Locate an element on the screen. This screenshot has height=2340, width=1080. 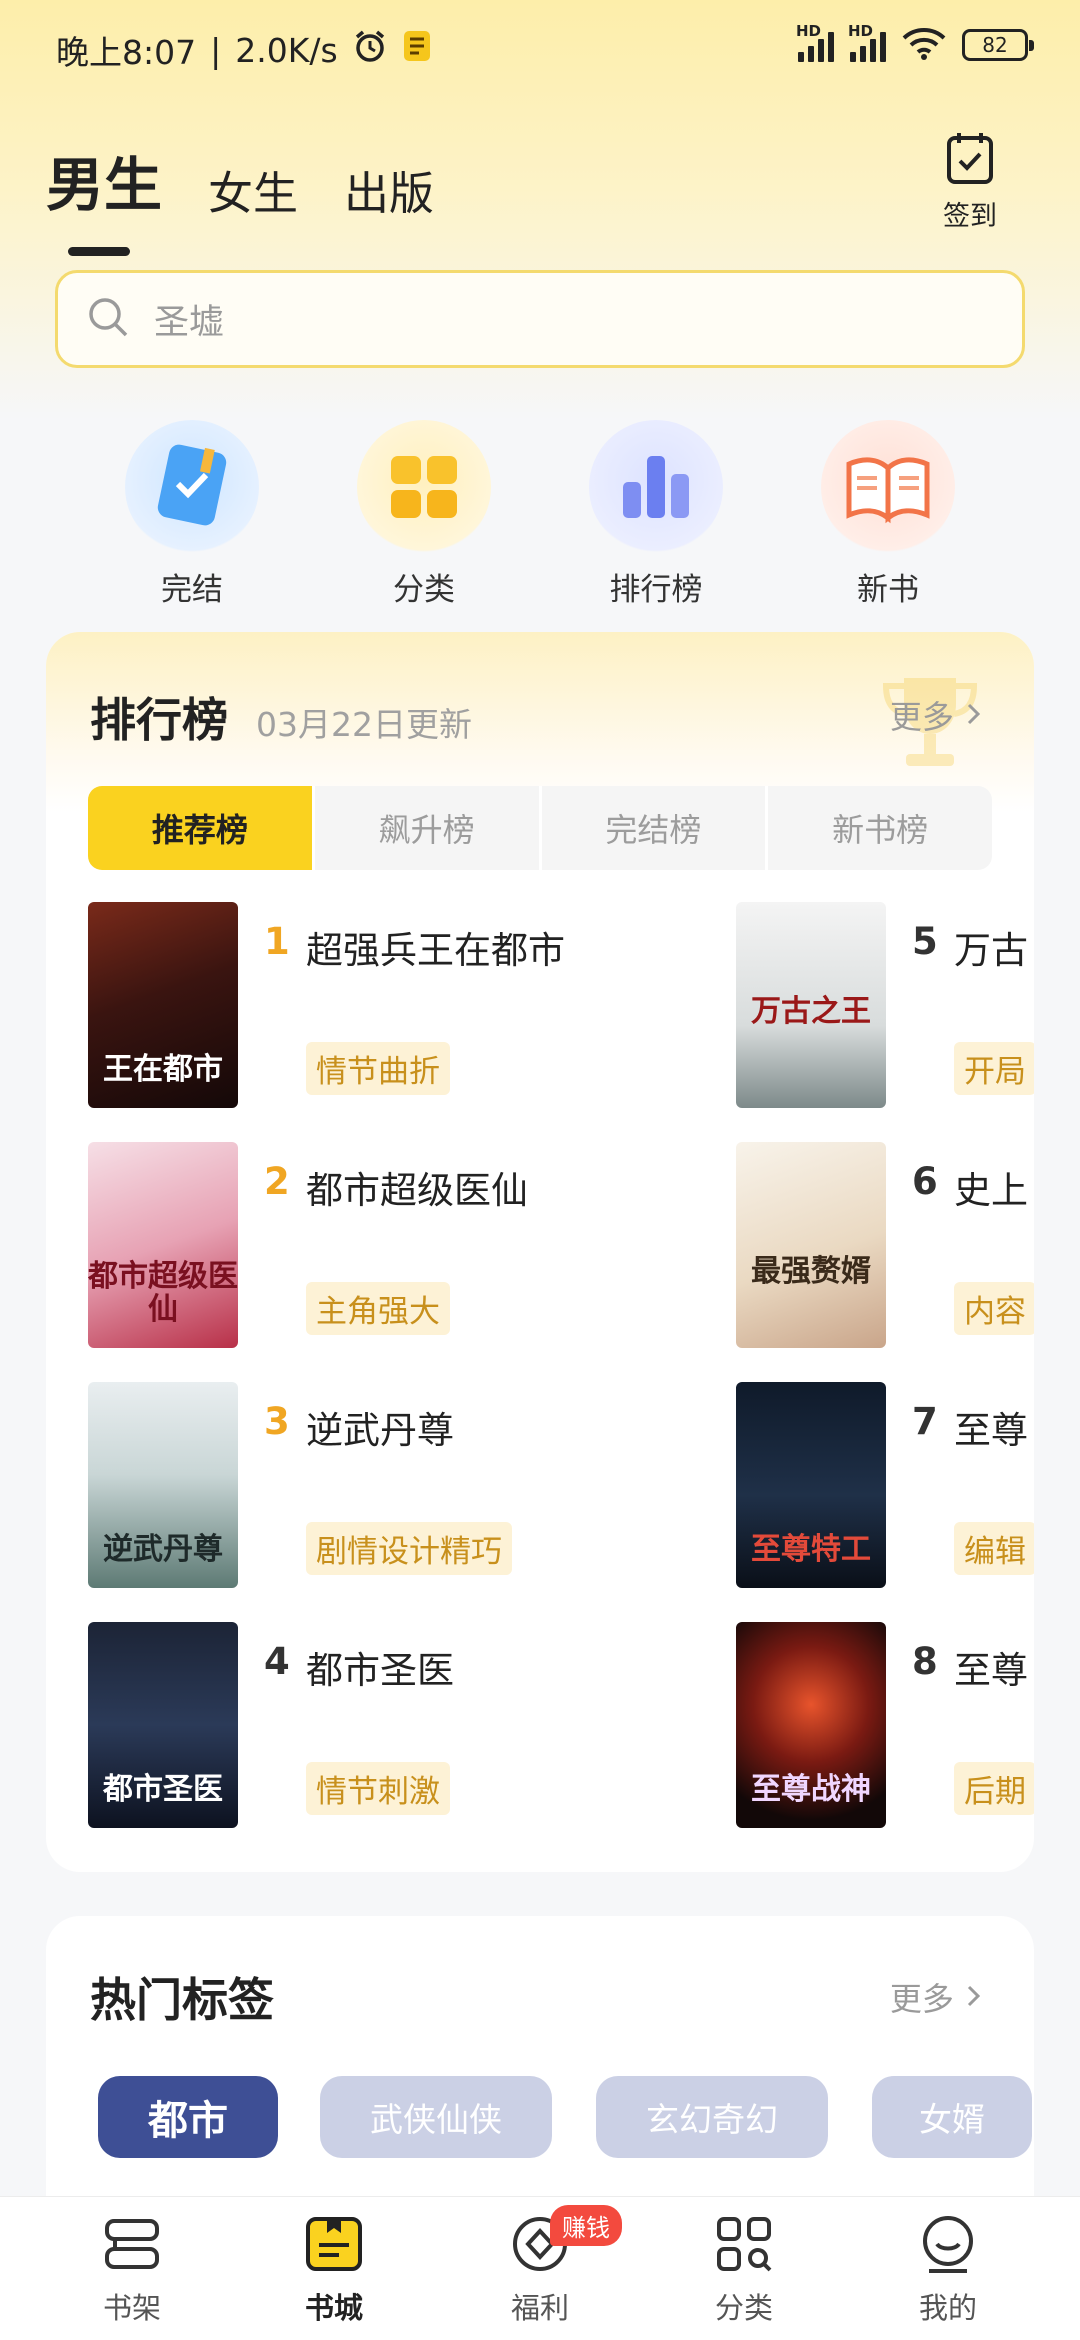
hot-tag: 都市 is located at coordinates (188, 2117).